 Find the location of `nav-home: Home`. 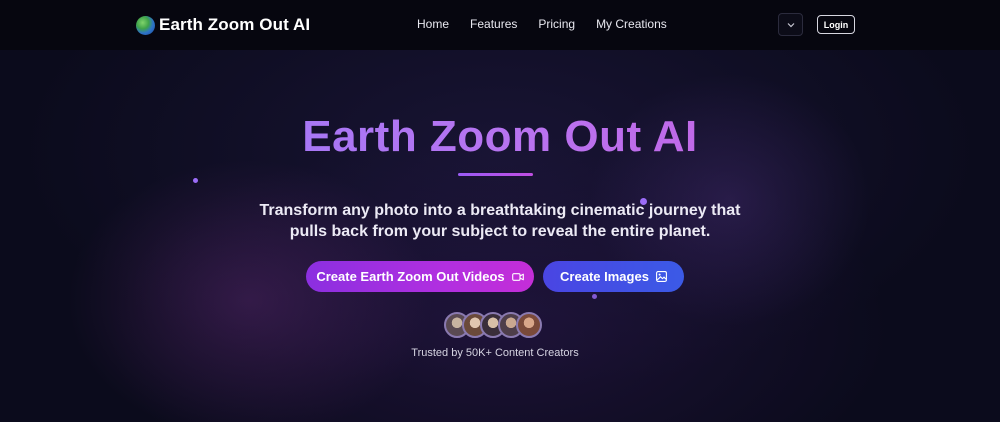

nav-home: Home is located at coordinates (433, 24).